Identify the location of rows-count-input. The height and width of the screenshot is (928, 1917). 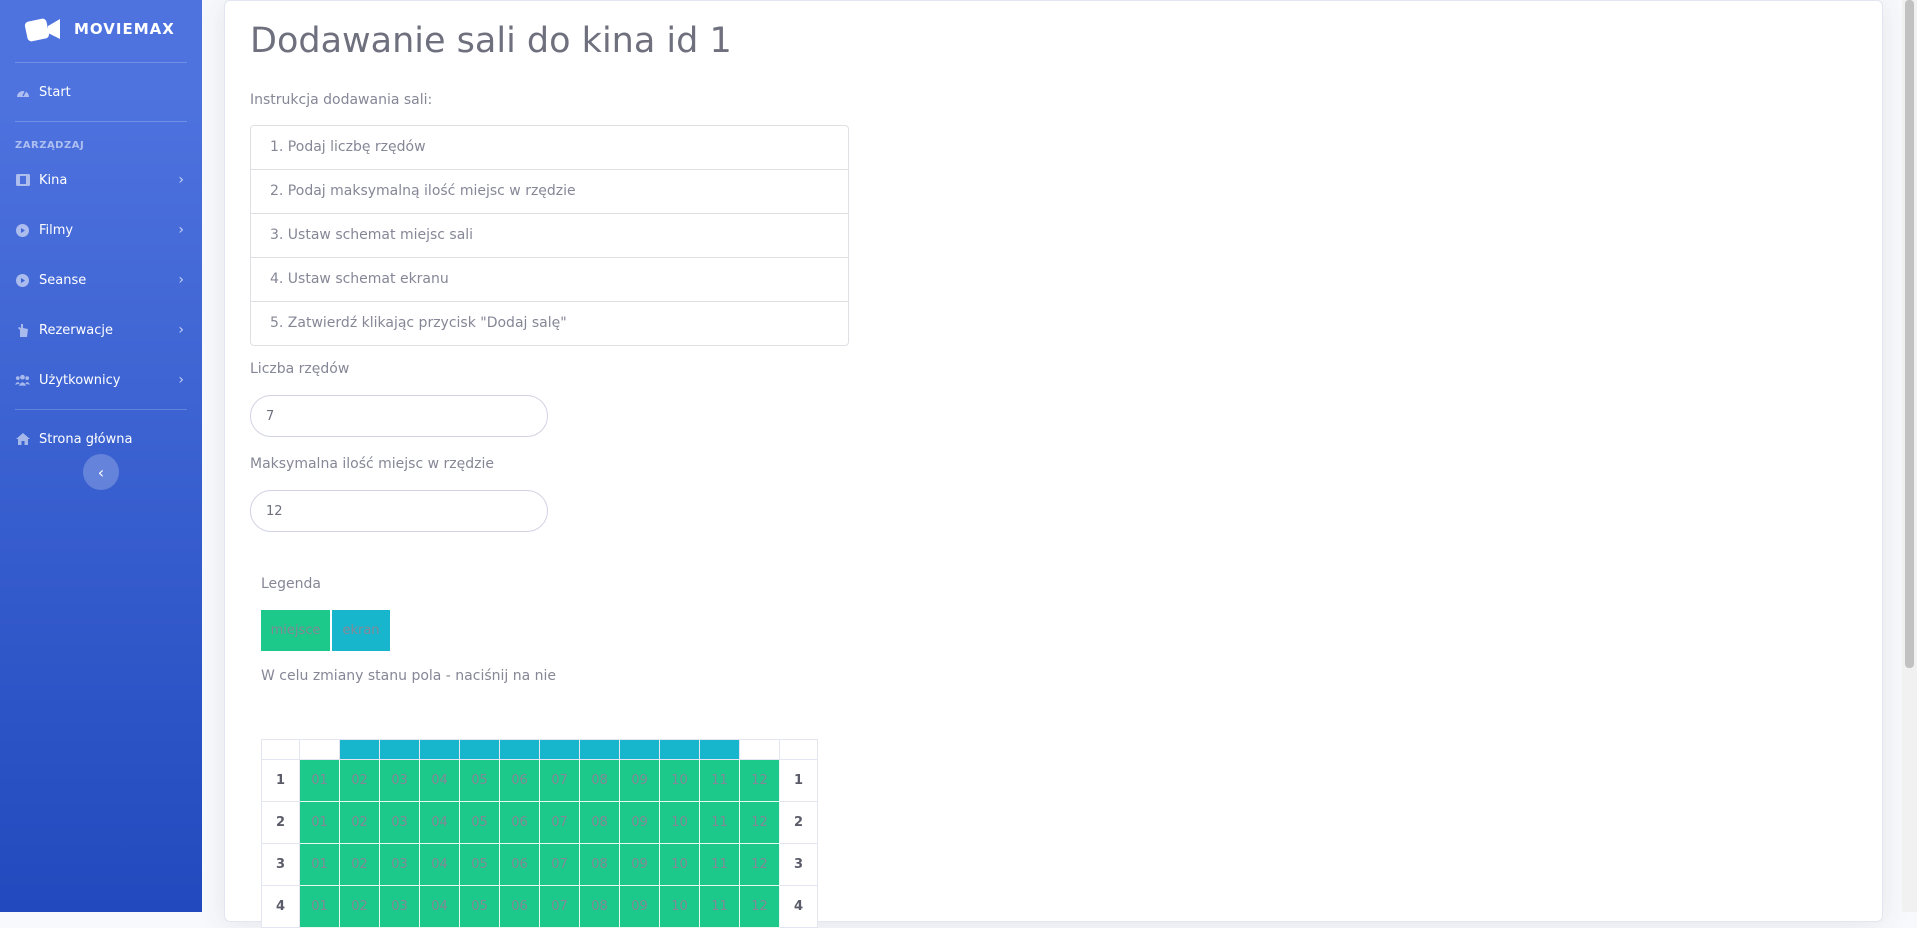
(399, 416).